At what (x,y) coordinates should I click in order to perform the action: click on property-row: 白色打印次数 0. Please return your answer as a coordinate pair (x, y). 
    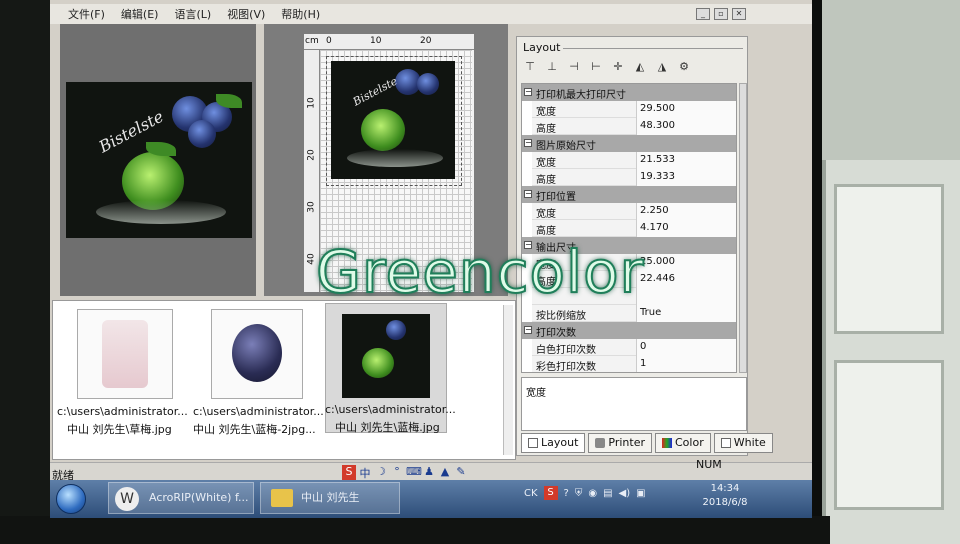
    Looking at the image, I should click on (629, 347).